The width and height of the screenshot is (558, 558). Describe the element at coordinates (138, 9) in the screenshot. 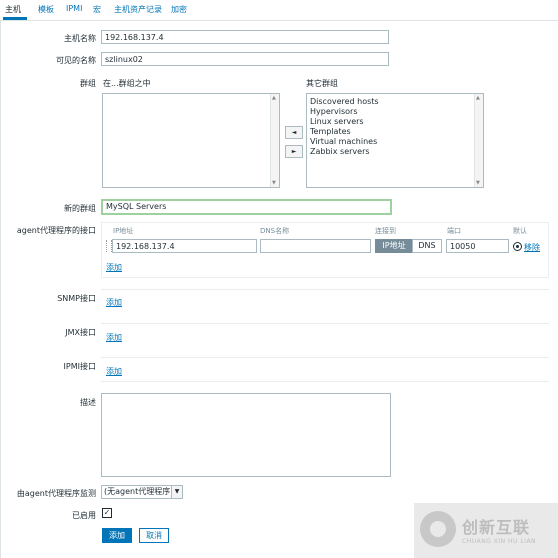

I see `tab-inventory: 主机资产记录` at that location.